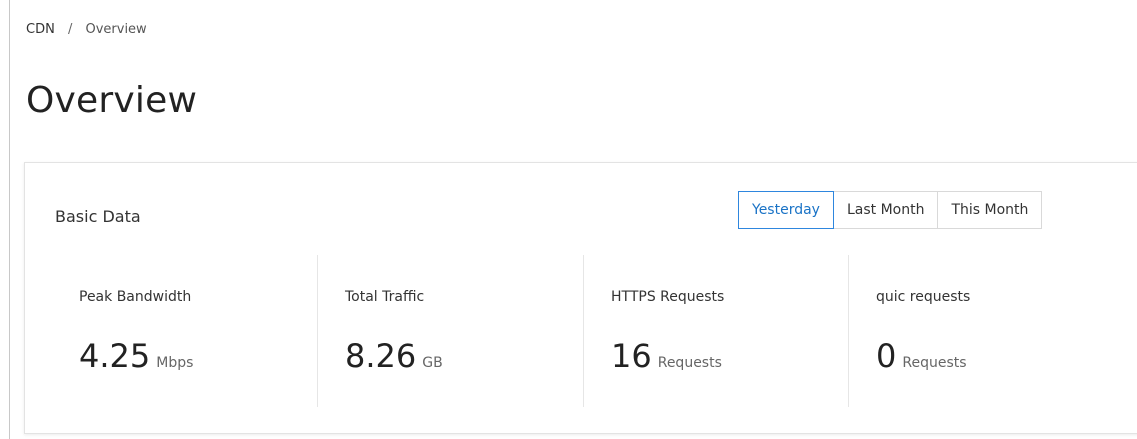  I want to click on date-range-selector: Yesterday Last Month This Month, so click(890, 210).